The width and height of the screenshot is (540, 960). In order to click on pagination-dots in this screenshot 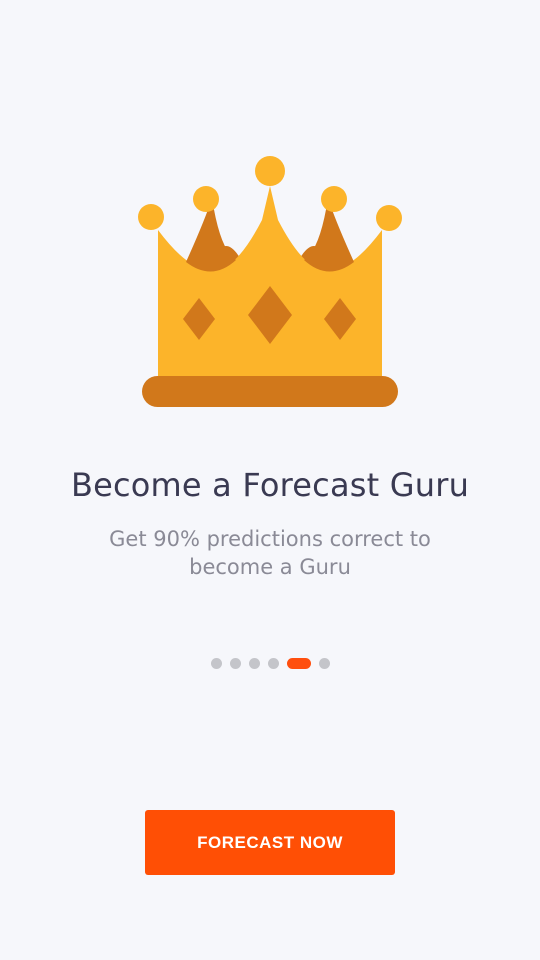, I will do `click(270, 663)`.